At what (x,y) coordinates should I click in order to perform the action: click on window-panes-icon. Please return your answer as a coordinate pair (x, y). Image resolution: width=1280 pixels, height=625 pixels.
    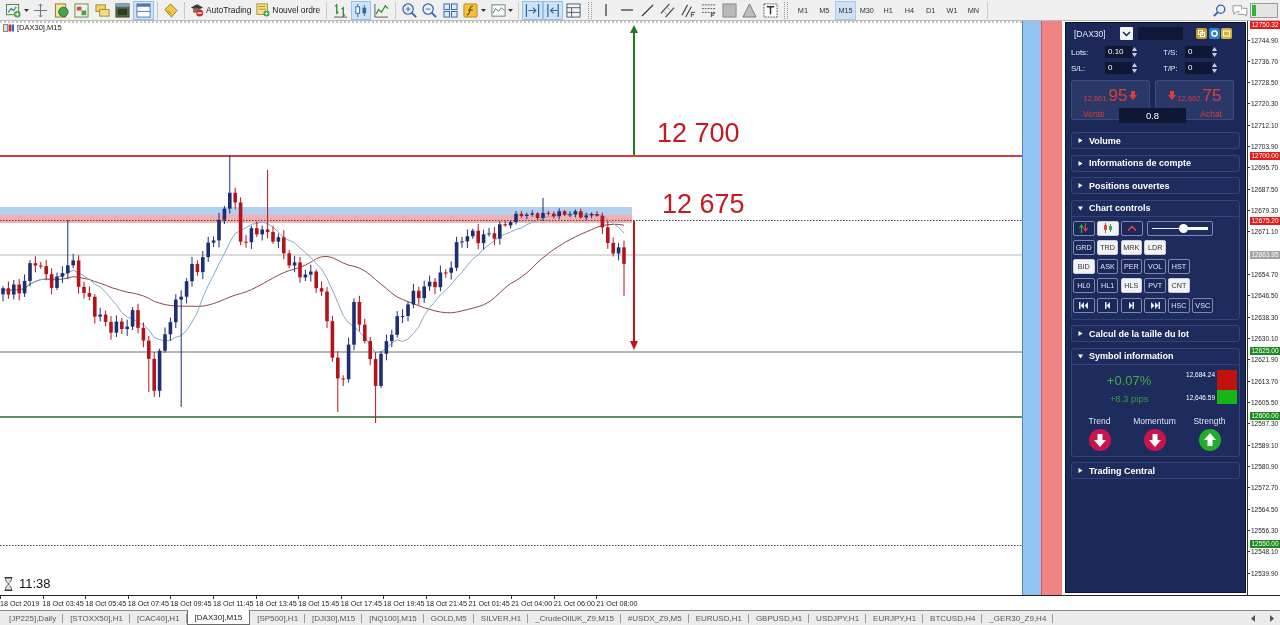
    Looking at the image, I should click on (143, 10).